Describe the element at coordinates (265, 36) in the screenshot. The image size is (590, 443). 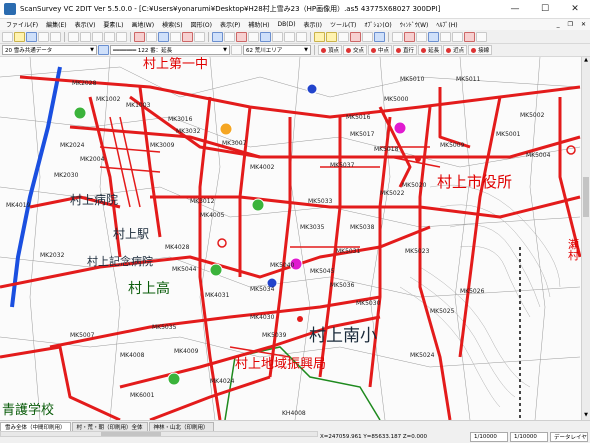
I see `line-icon` at that location.